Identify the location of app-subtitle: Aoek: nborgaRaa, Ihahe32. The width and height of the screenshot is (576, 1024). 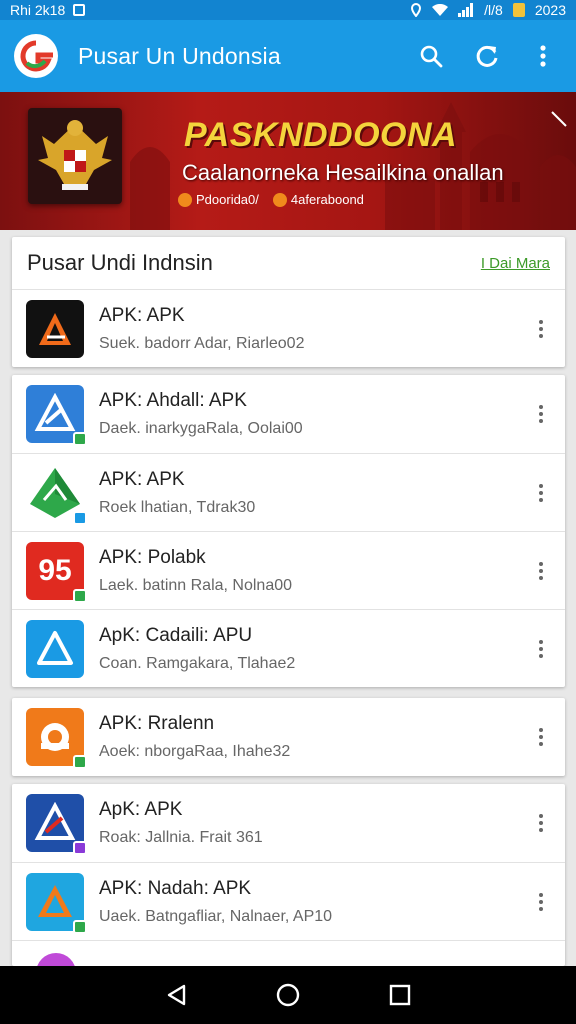
(195, 751).